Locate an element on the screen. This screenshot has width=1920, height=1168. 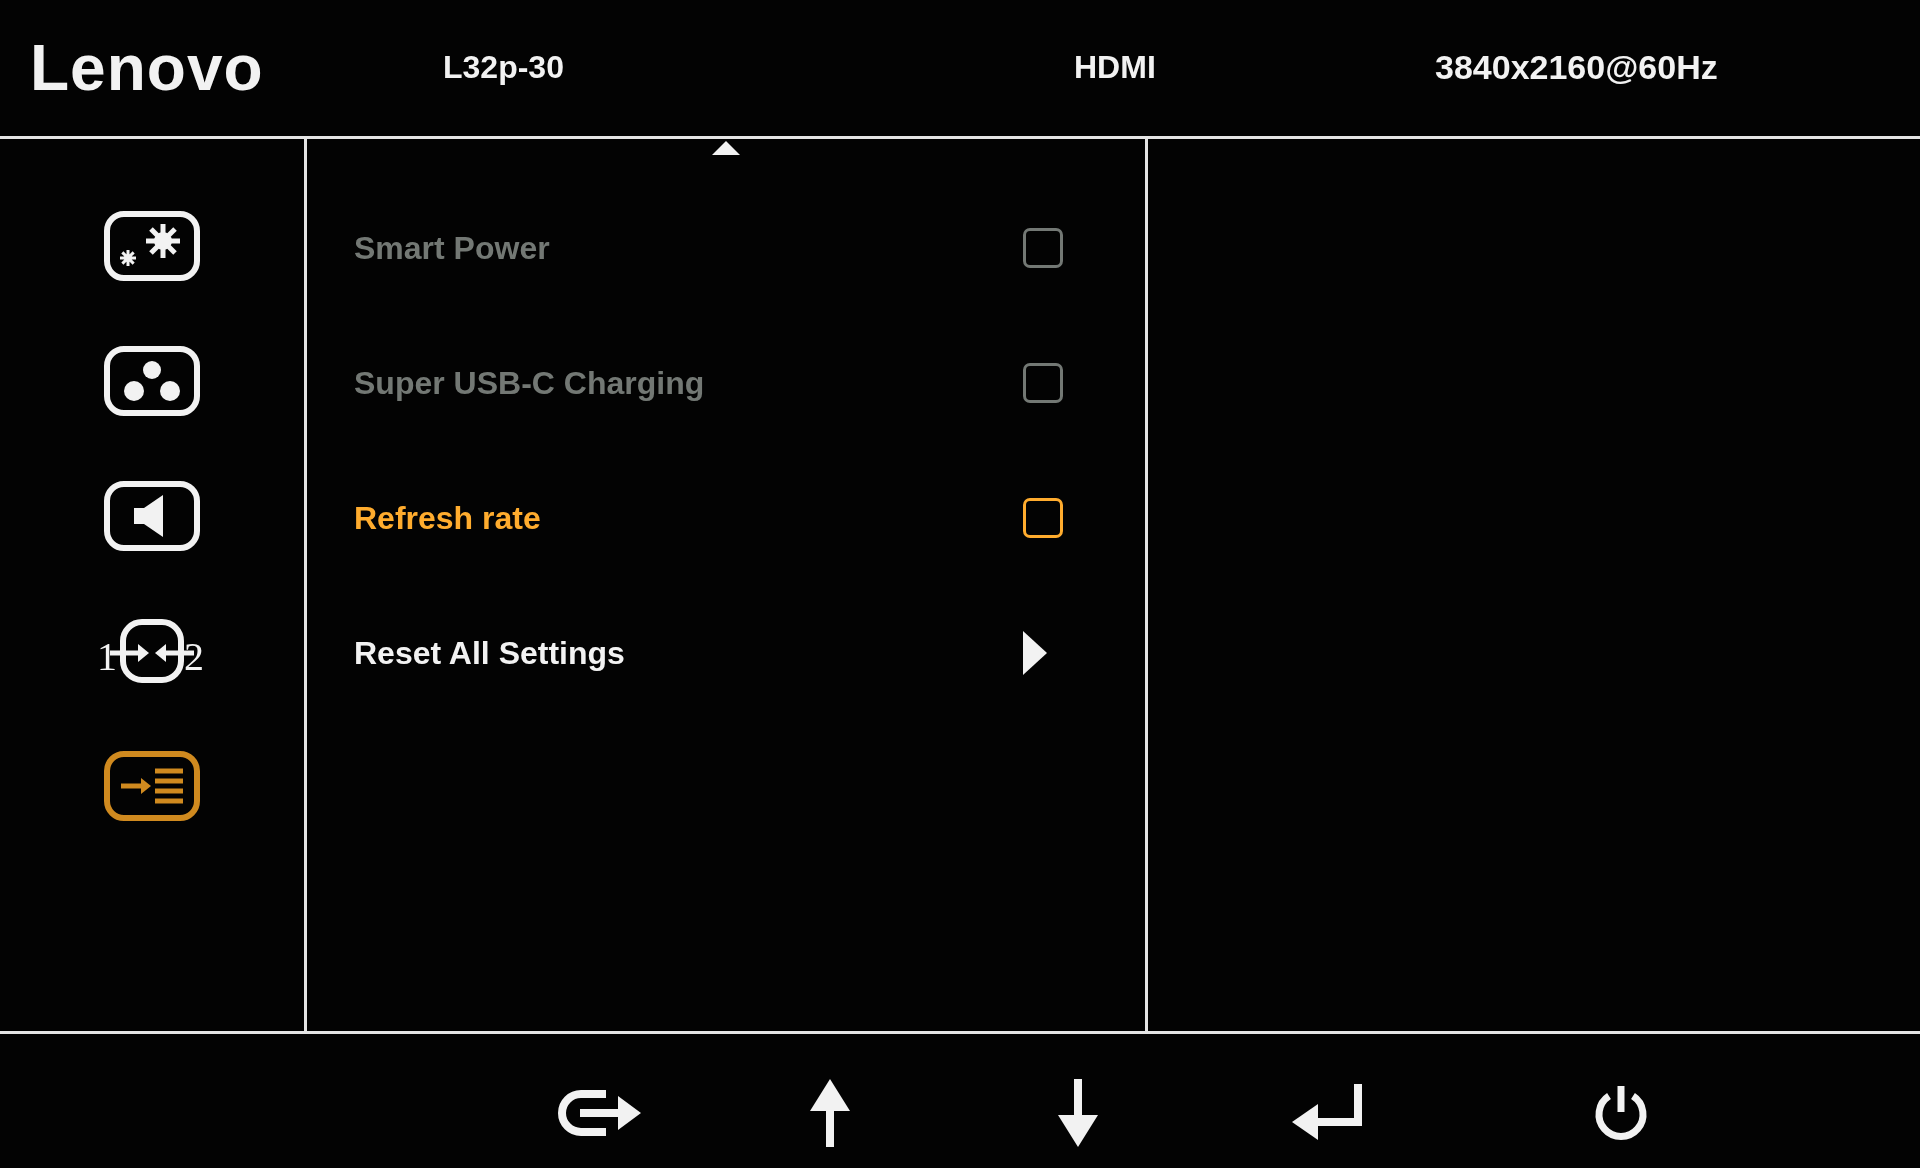
menu-item: Reset All Settings is located at coordinates (489, 652).